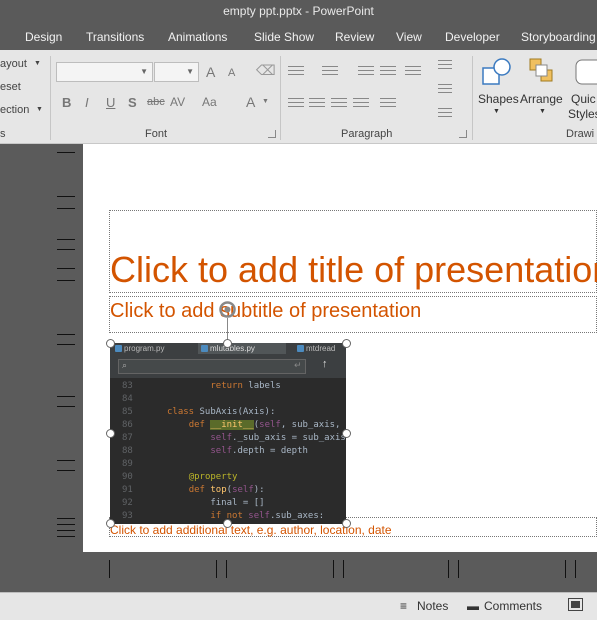 This screenshot has width=597, height=620. I want to click on resize-handle-top-left, so click(110, 343).